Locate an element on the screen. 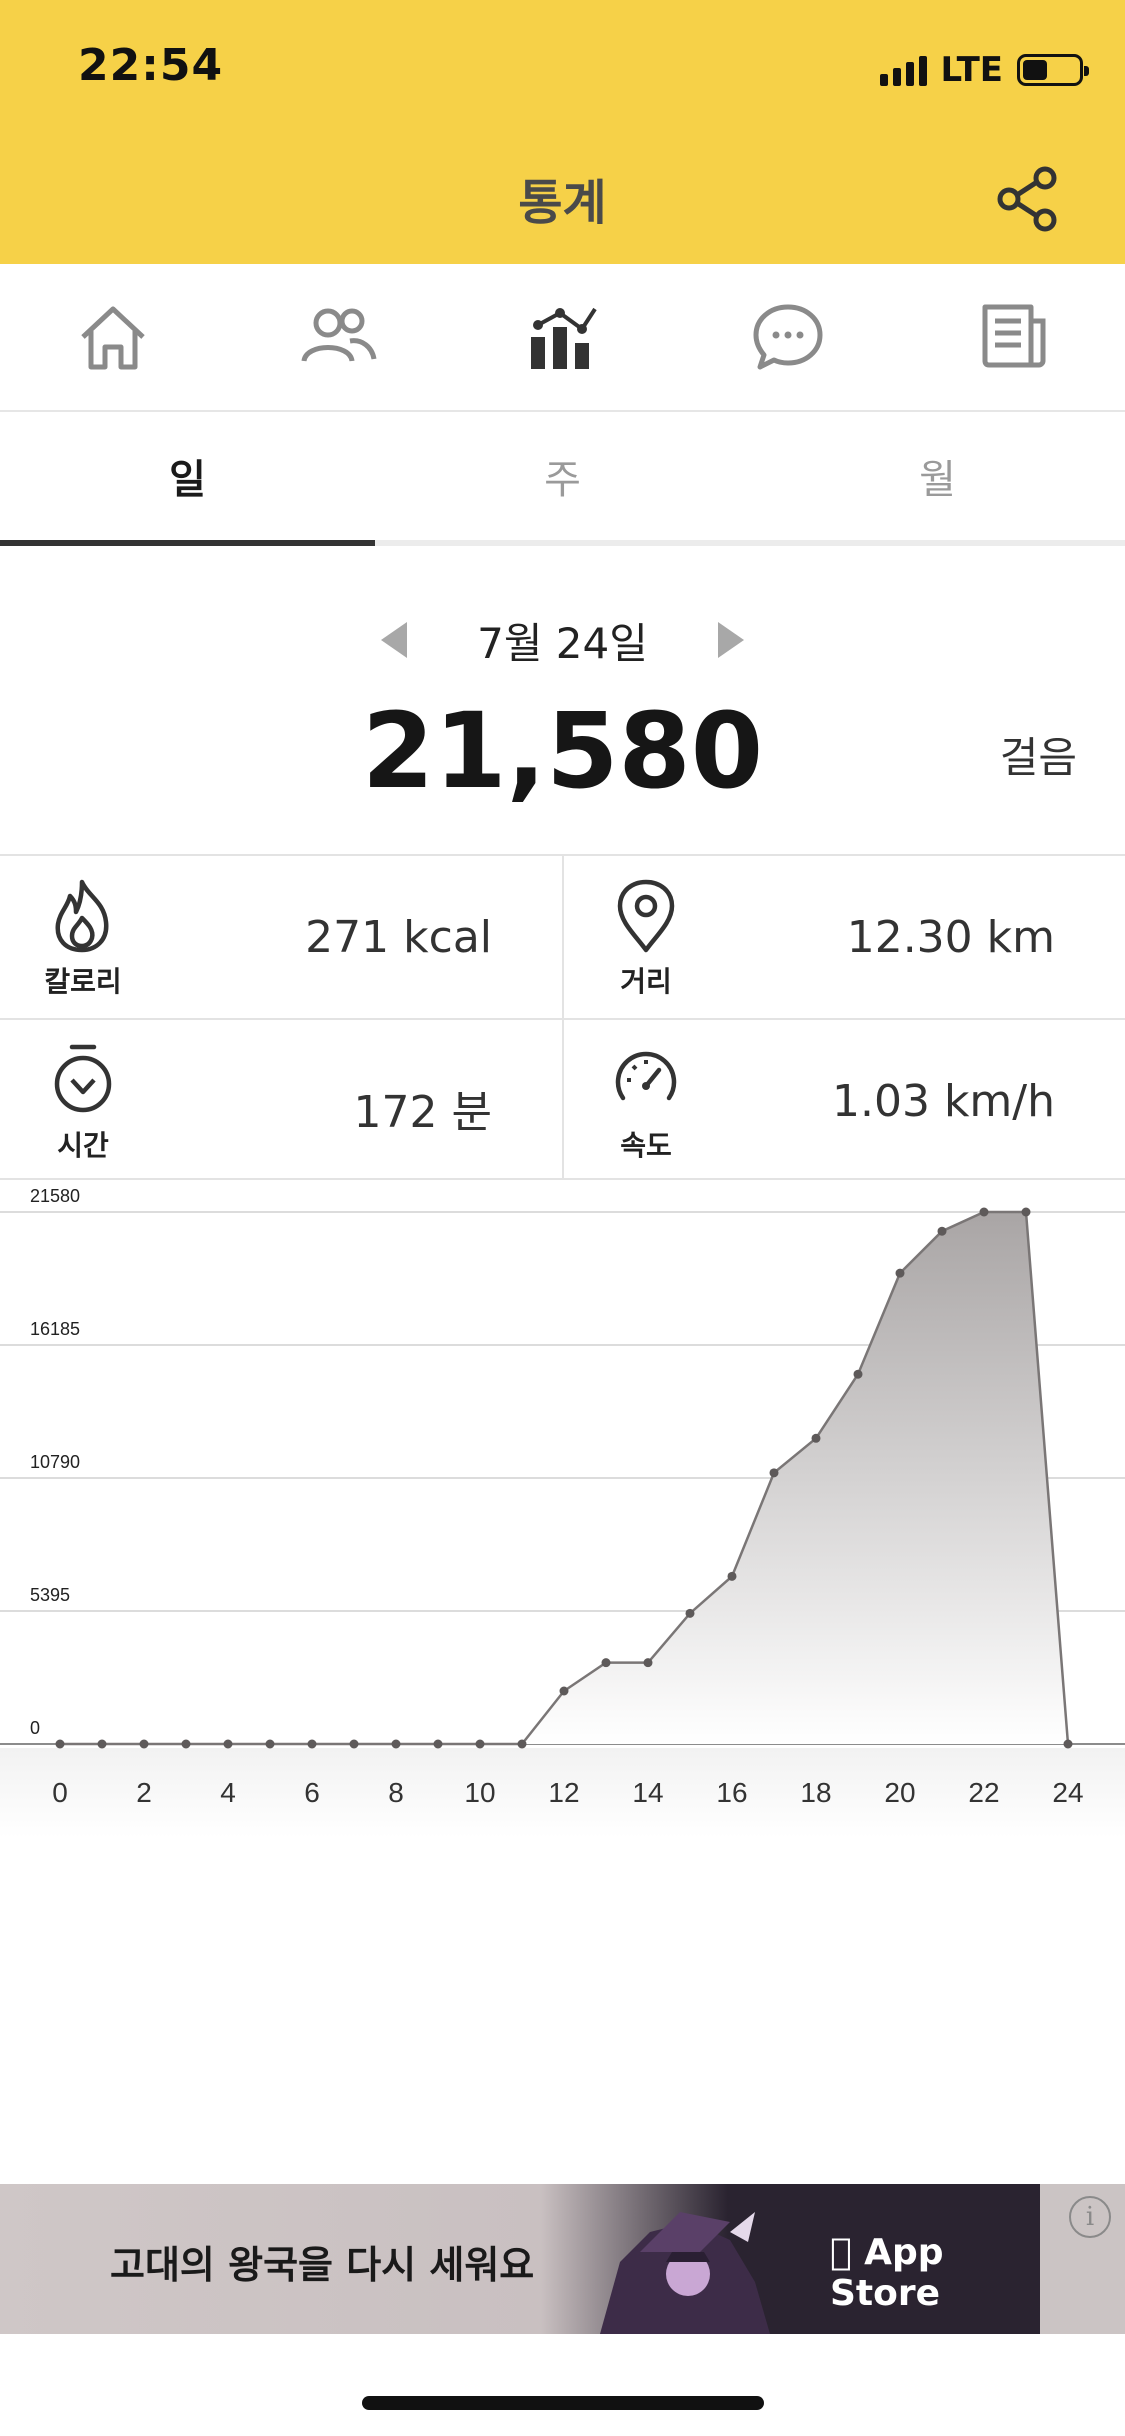 This screenshot has width=1125, height=2436. nav-friends is located at coordinates (337, 337).